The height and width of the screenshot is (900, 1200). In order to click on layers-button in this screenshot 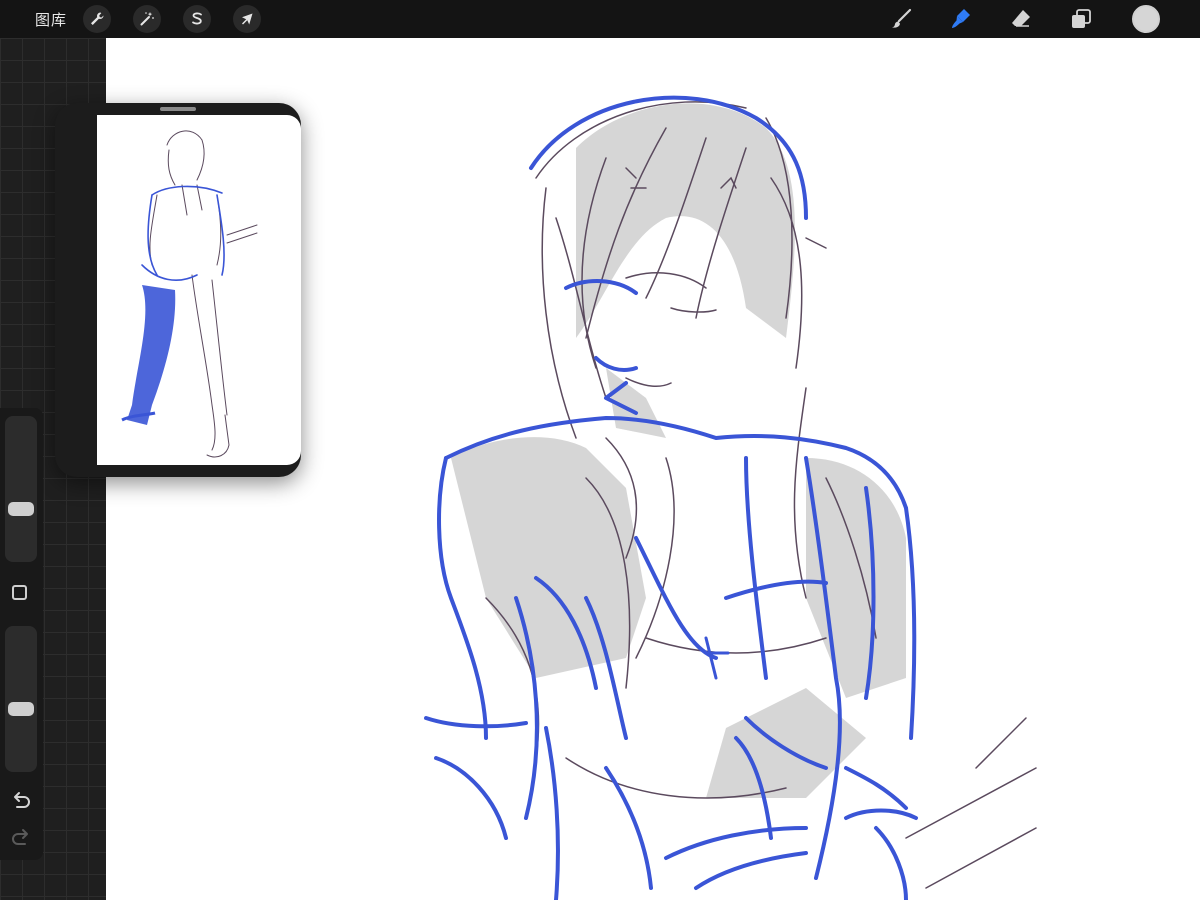, I will do `click(1081, 19)`.